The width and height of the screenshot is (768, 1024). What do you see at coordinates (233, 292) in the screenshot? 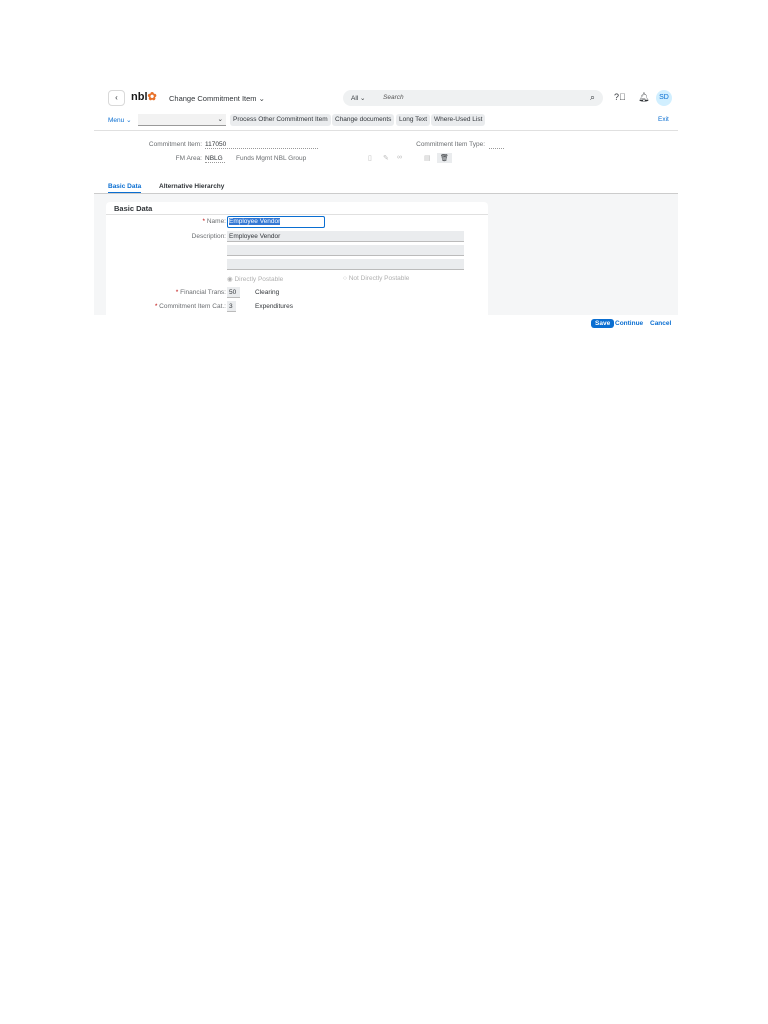
I see `financial-trans-input: 50` at bounding box center [233, 292].